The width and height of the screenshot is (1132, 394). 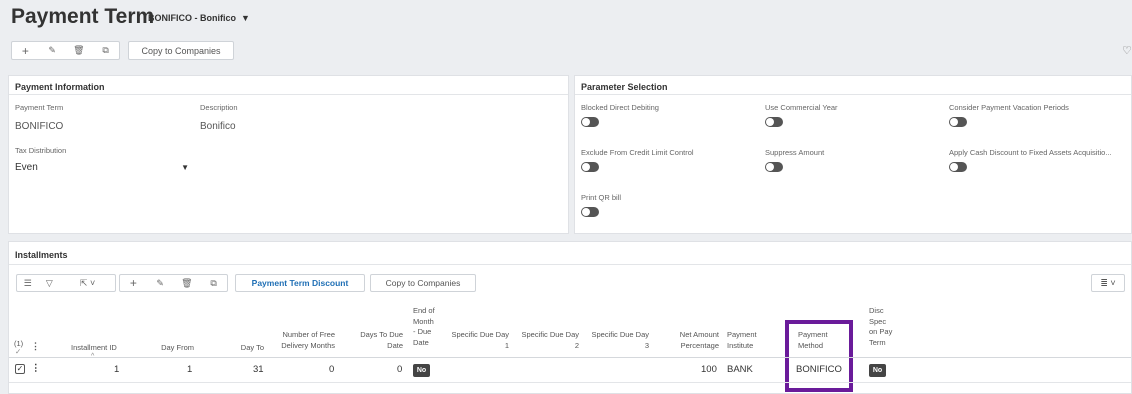 I want to click on tax-distribution-select: Even ▼, so click(x=103, y=169).